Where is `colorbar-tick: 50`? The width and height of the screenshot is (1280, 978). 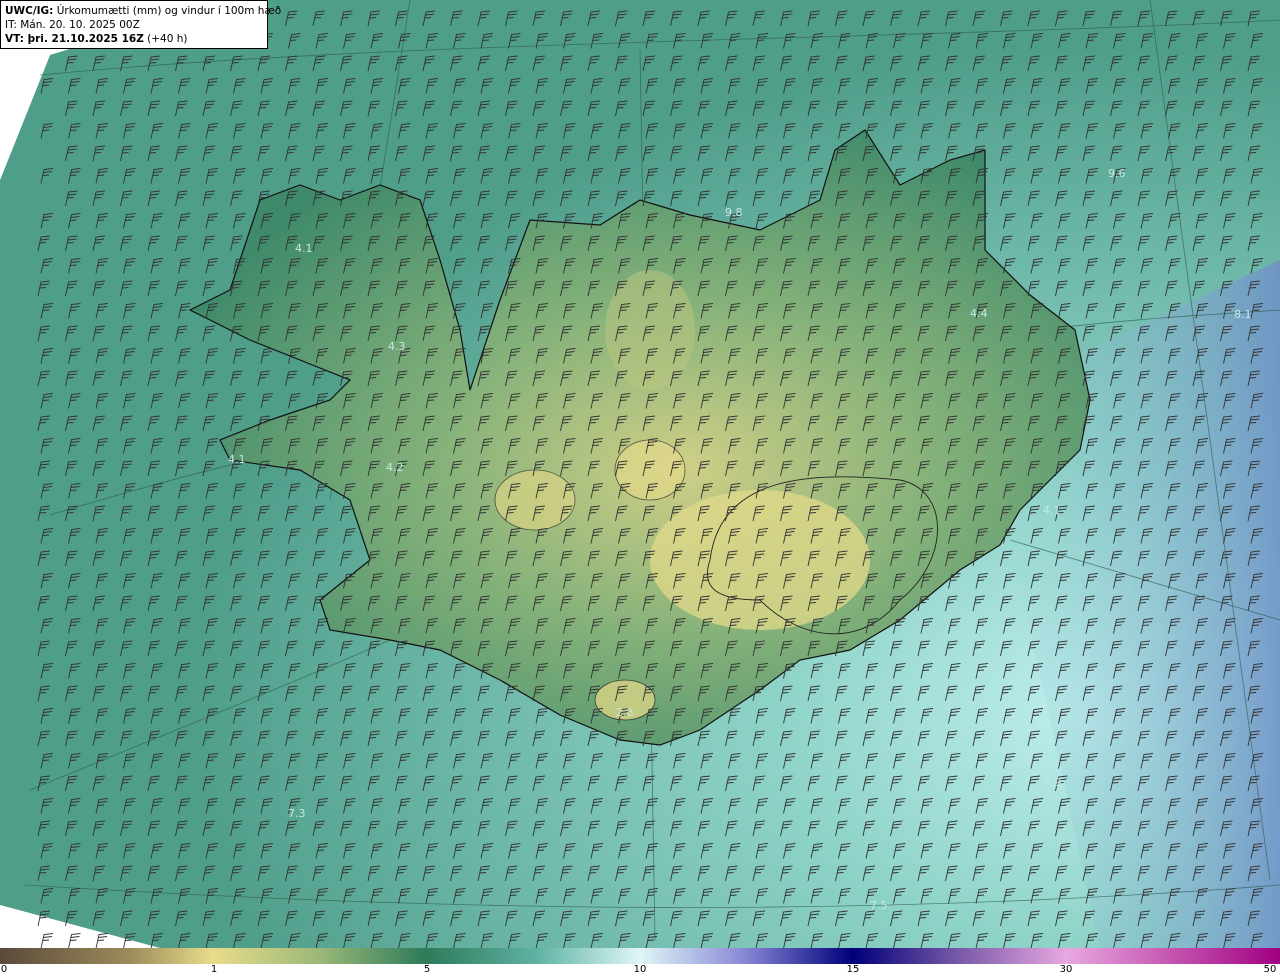 colorbar-tick: 50 is located at coordinates (1270, 969).